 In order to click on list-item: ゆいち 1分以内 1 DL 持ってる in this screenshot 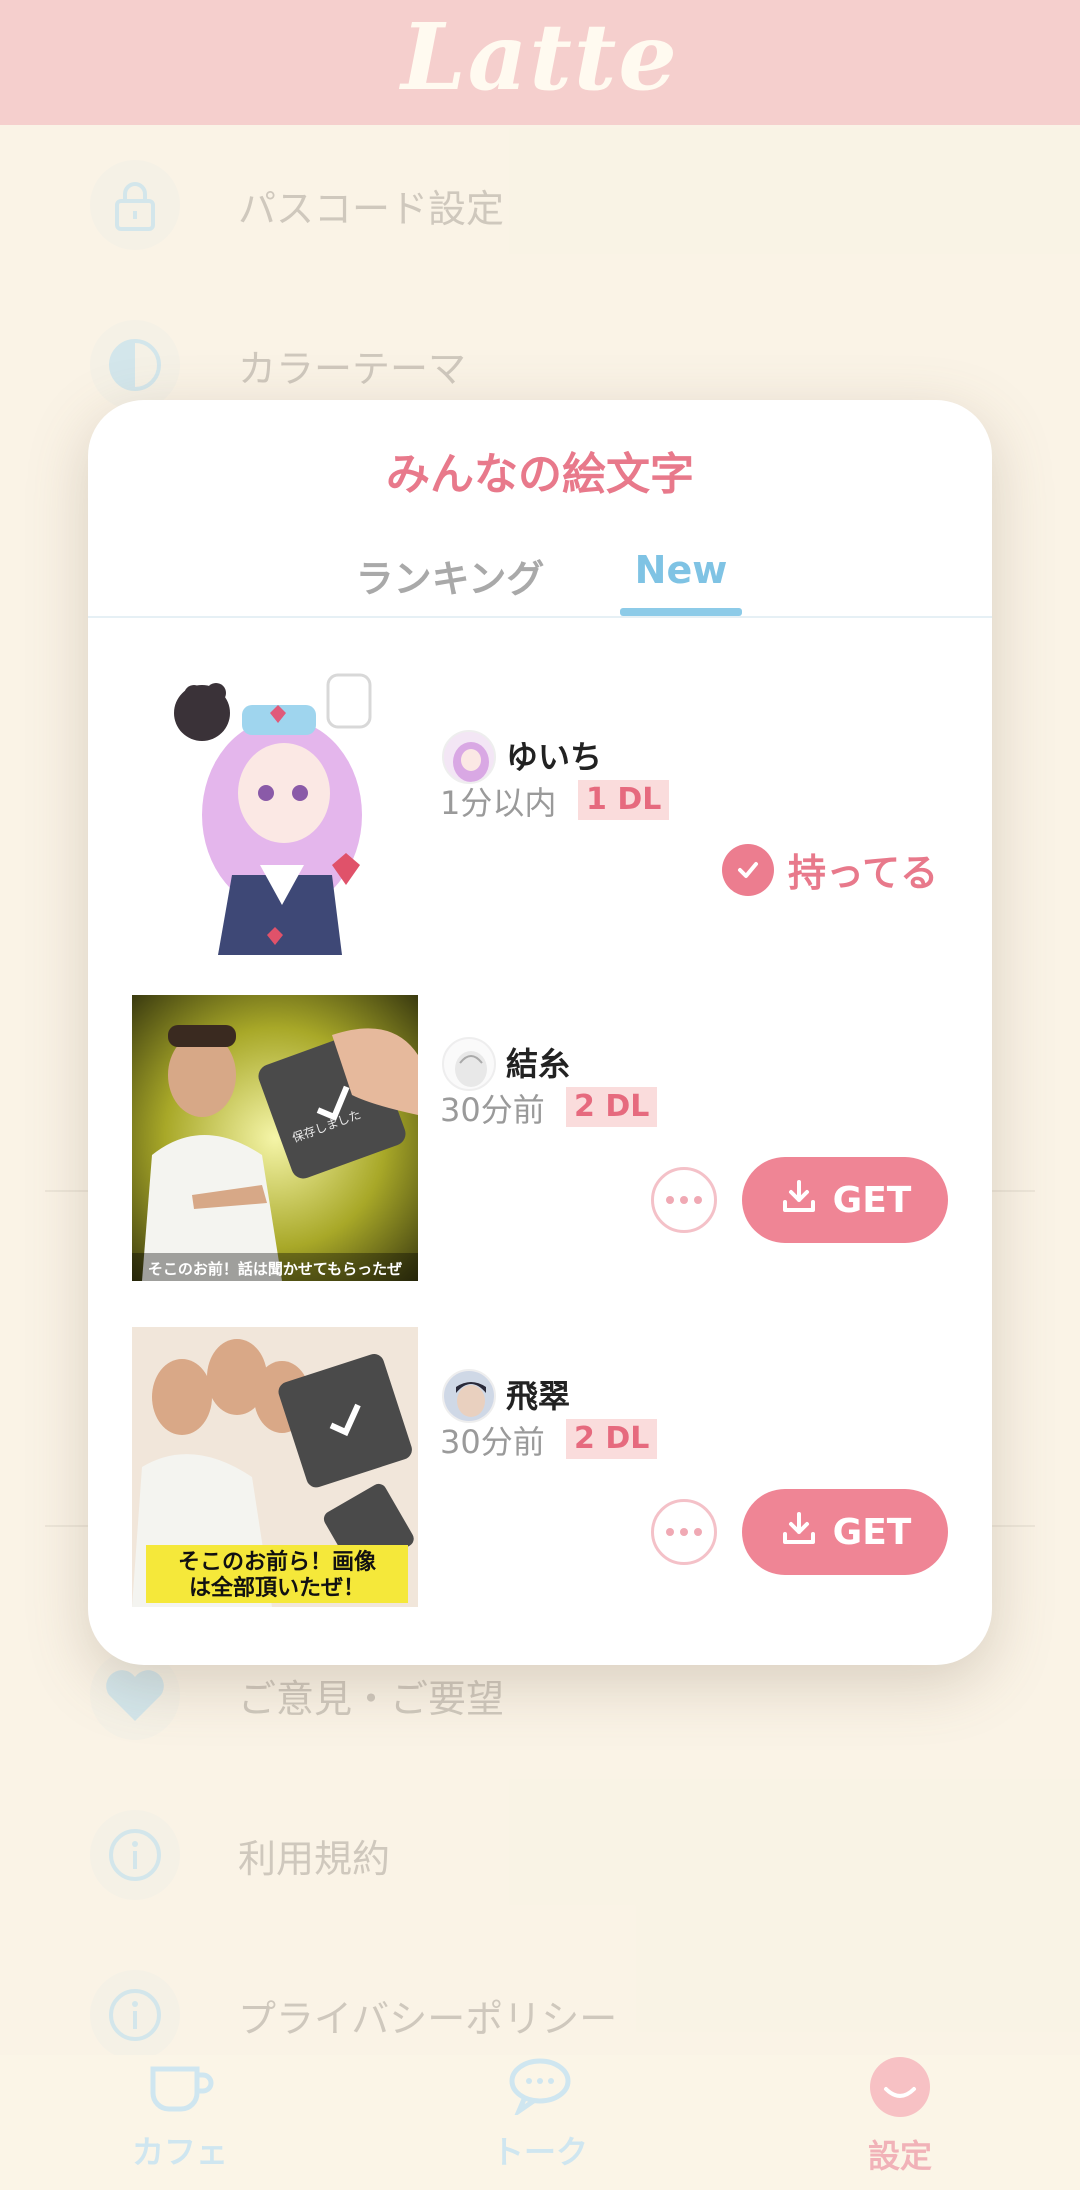, I will do `click(540, 820)`.